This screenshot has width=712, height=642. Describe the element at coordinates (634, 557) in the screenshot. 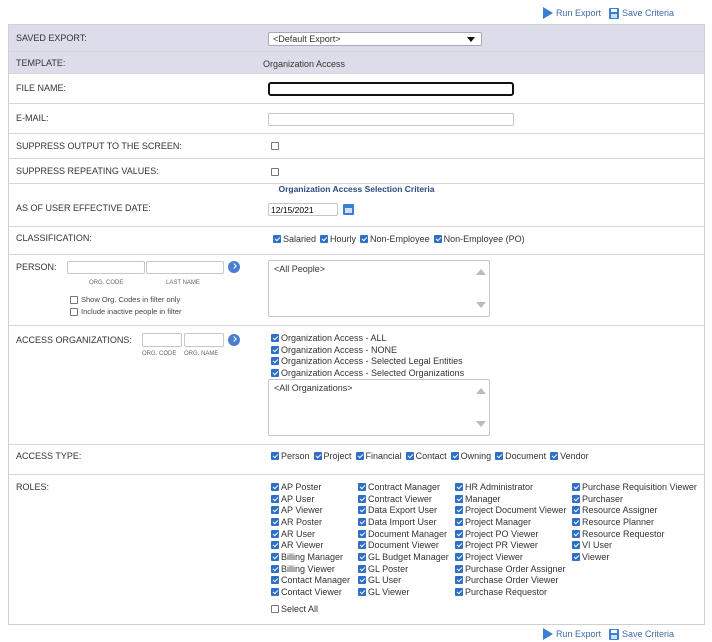

I see `role-option: Viewer` at that location.